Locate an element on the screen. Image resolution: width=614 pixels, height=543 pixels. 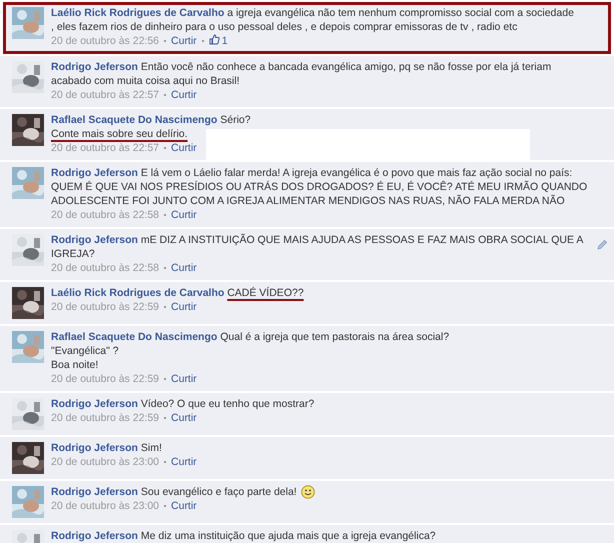
timestamp: 20 de outubro às 22:56 is located at coordinates (105, 41).